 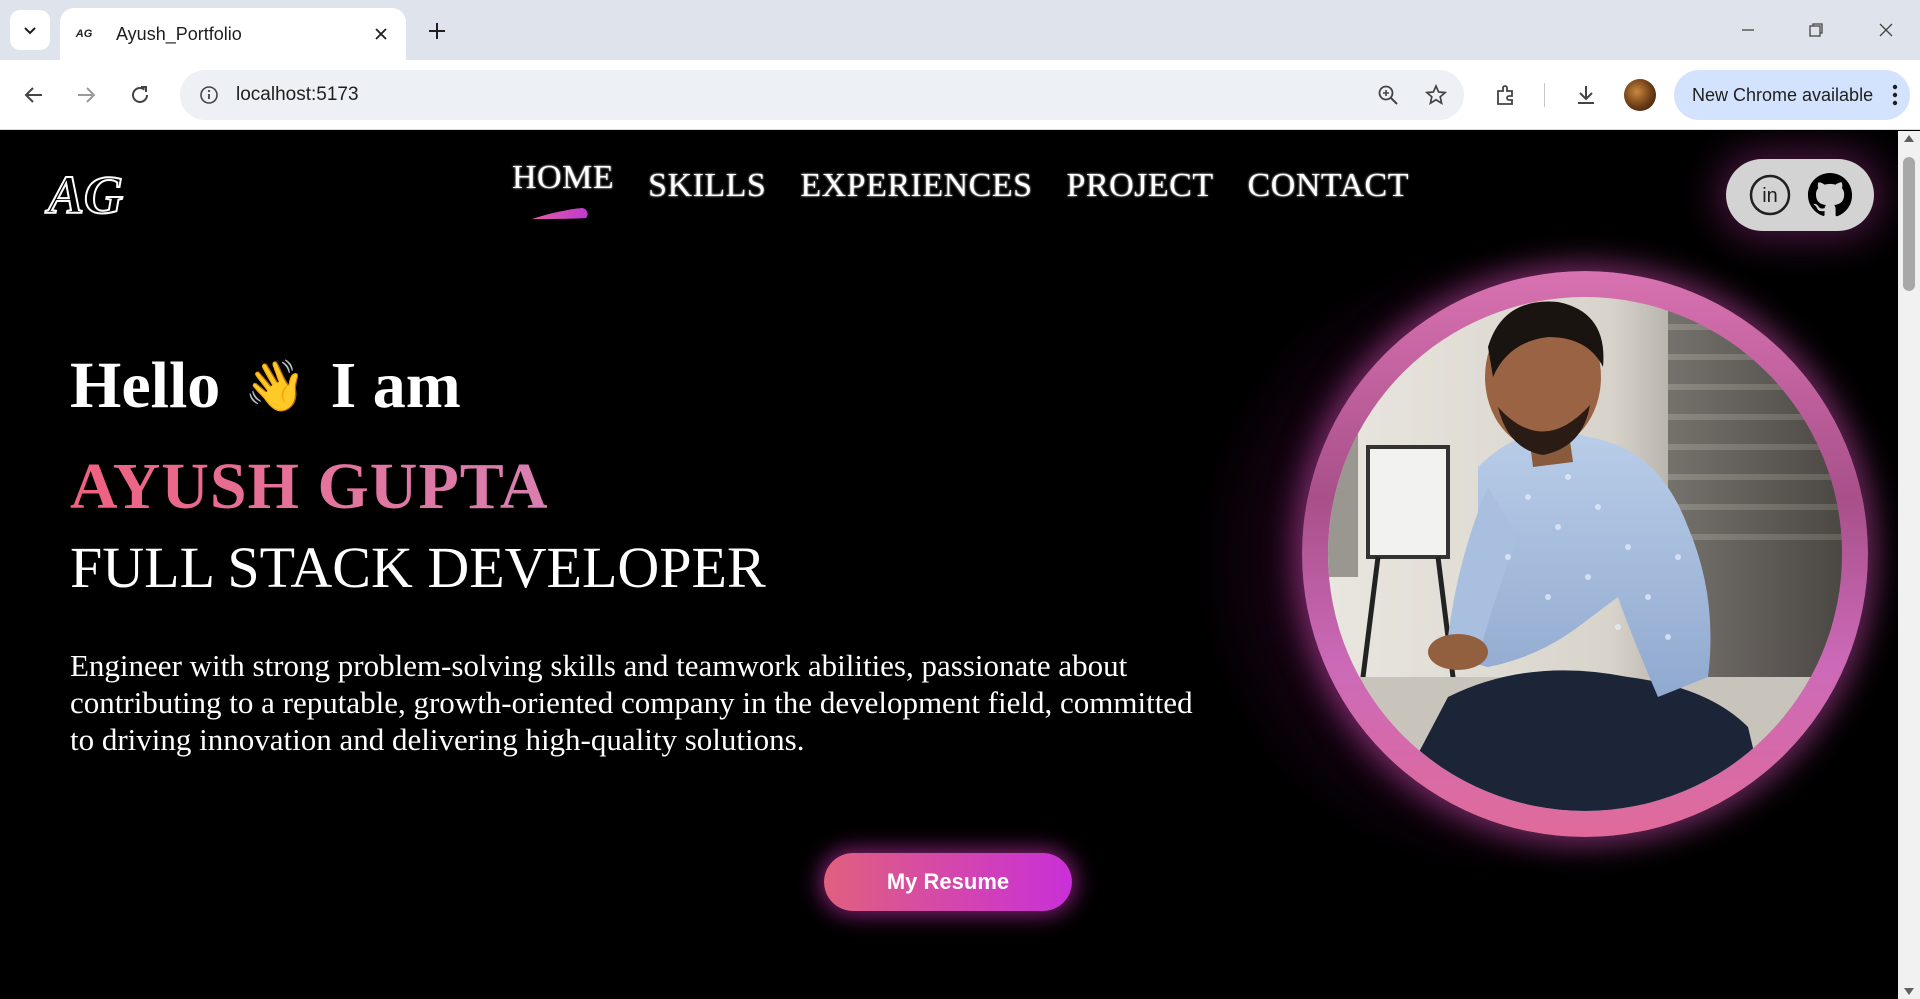 I want to click on scroll-thumb, so click(x=1909, y=224).